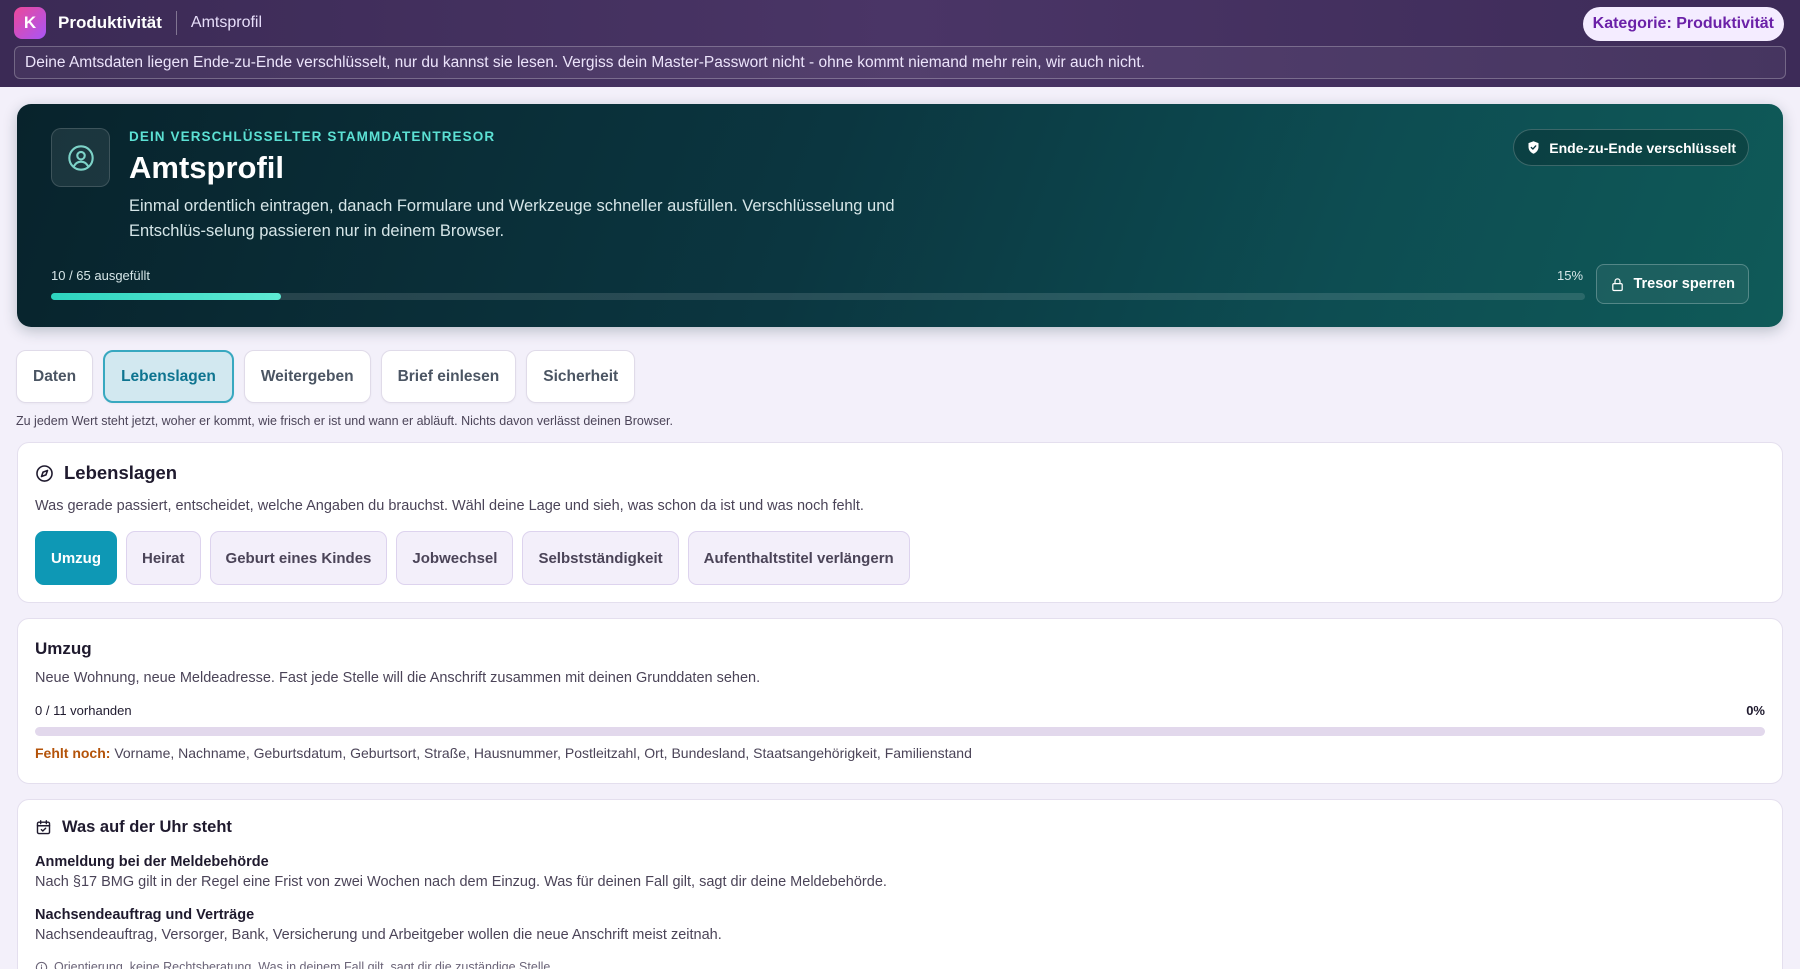 This screenshot has width=1800, height=969. I want to click on category-badge: Kategorie: Produktivität, so click(1683, 24).